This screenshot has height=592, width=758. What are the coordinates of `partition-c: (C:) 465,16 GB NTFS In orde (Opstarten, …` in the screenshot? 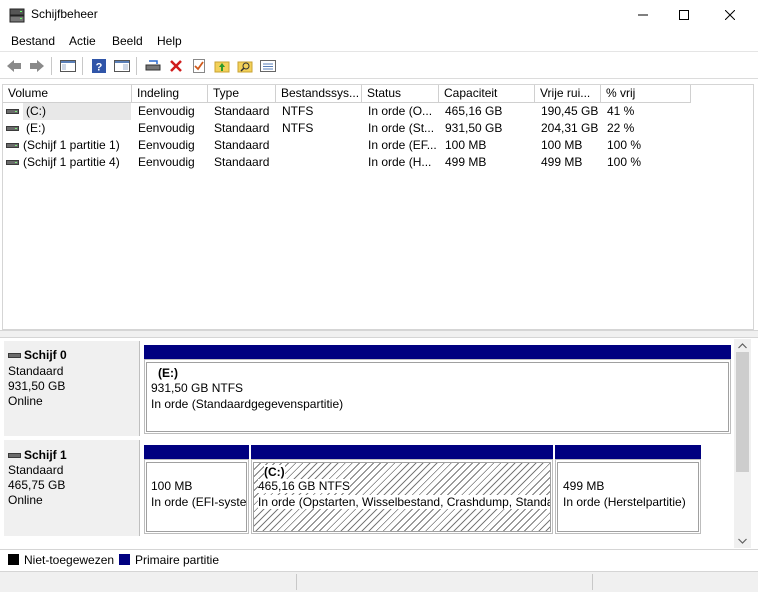 It's located at (402, 489).